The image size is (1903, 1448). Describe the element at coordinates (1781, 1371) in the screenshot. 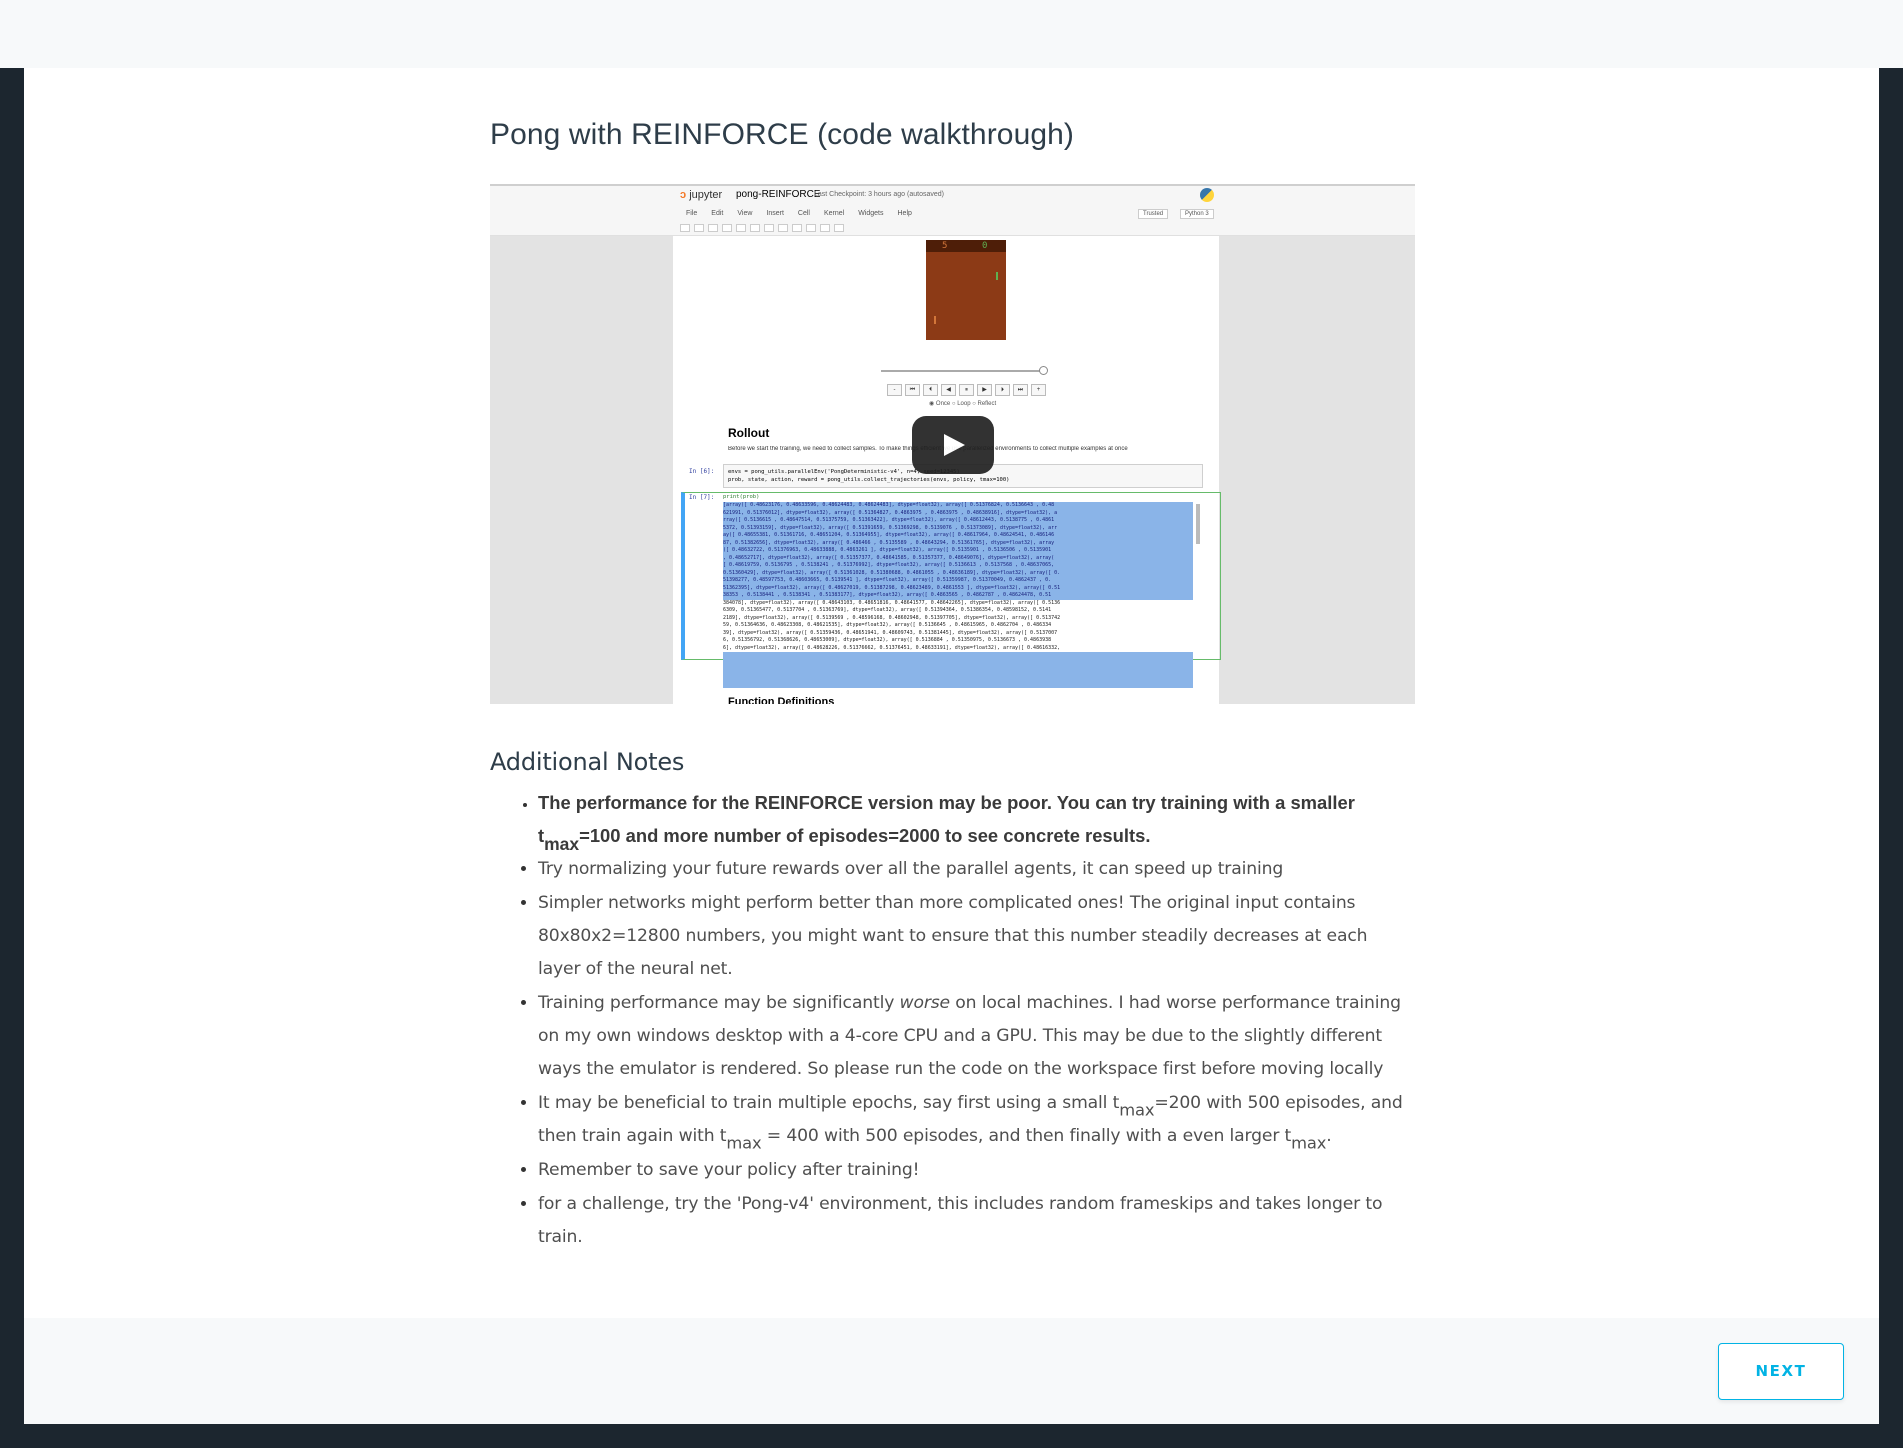

I see `next-button: NEXT` at that location.